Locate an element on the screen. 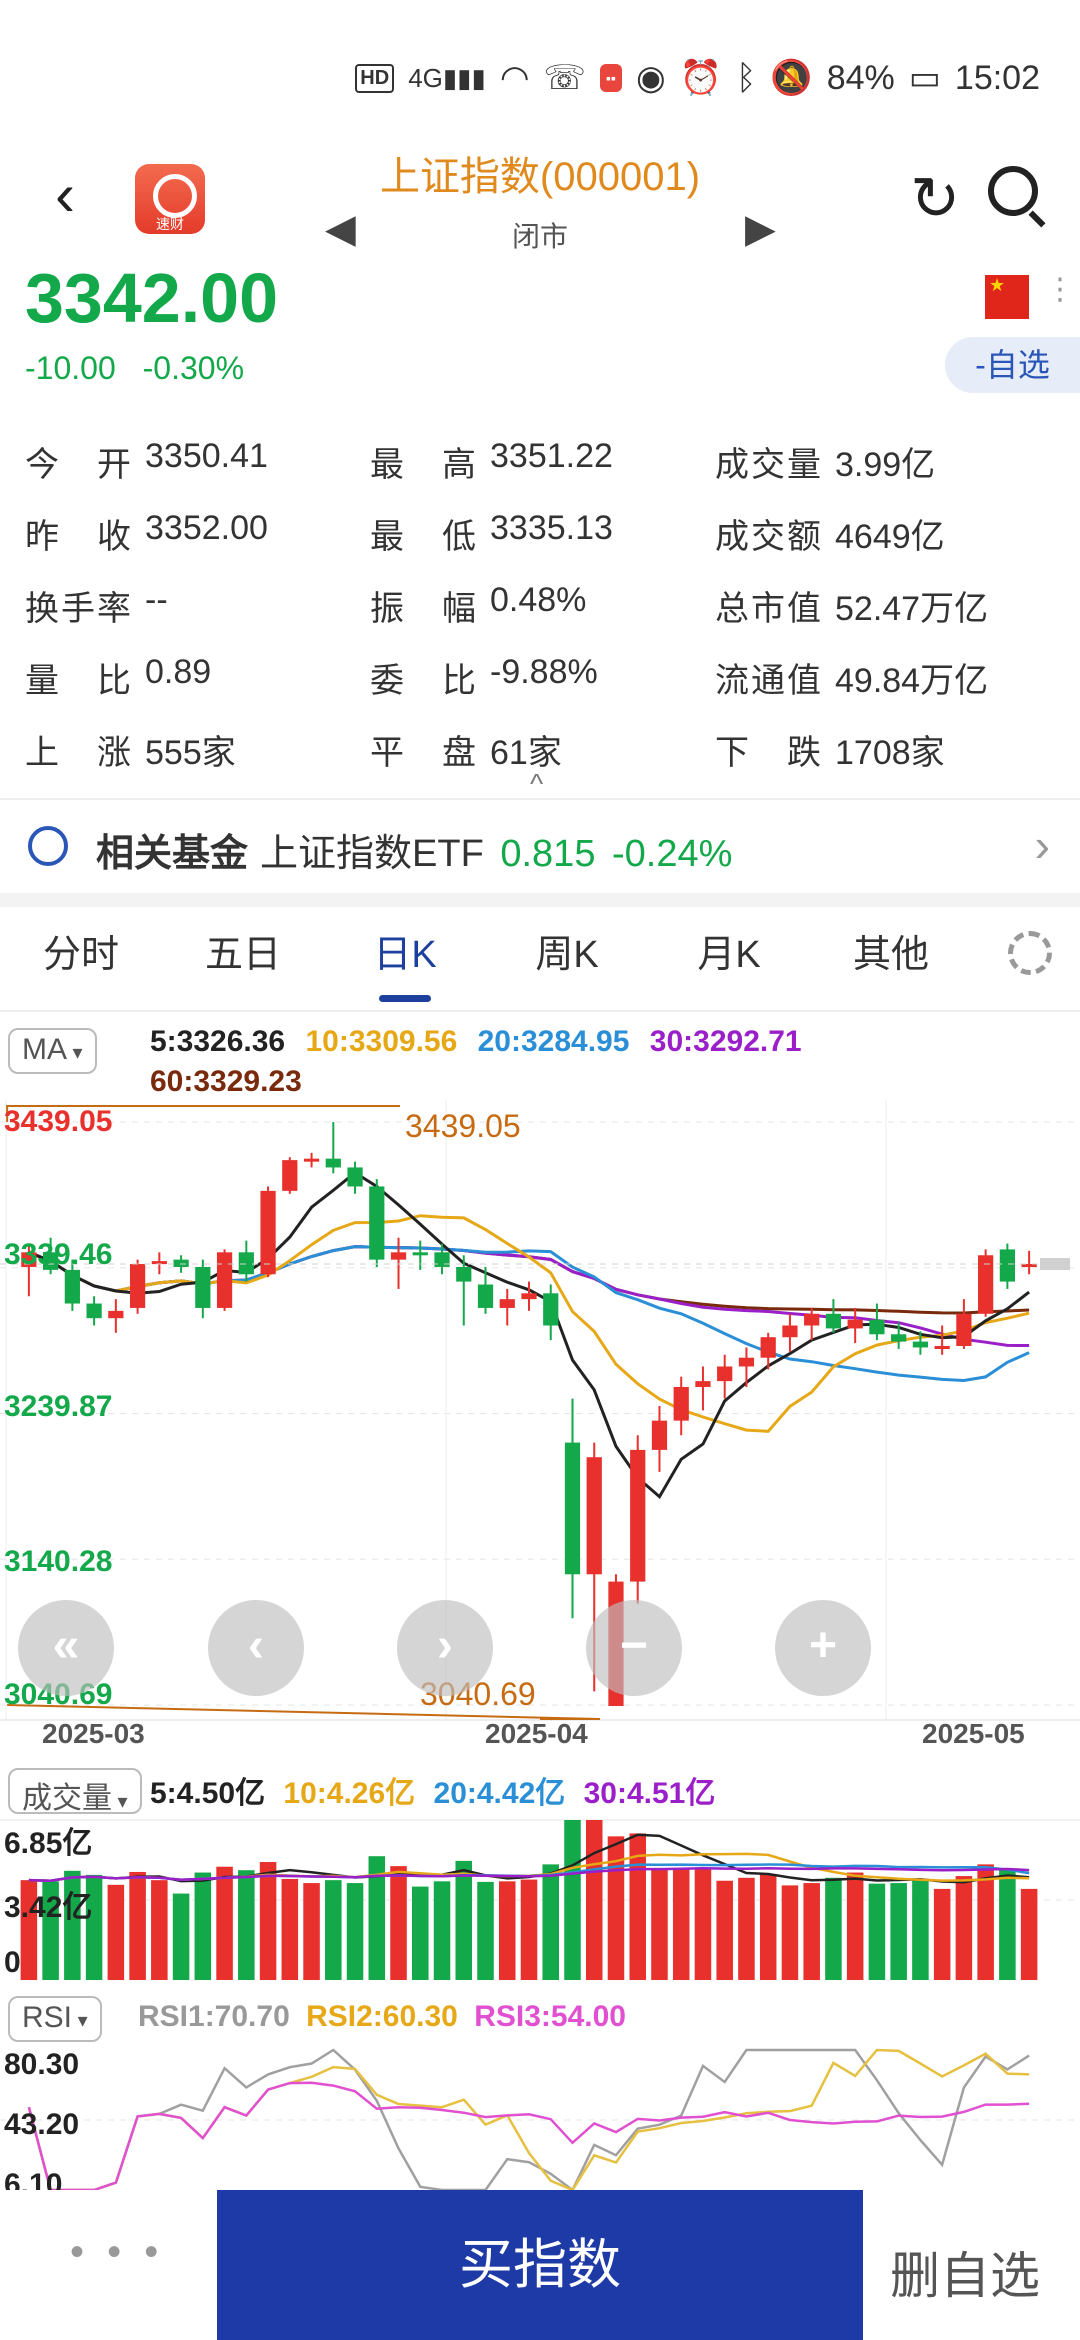 Image resolution: width=1080 pixels, height=2340 pixels. china-flag-icon is located at coordinates (1007, 297).